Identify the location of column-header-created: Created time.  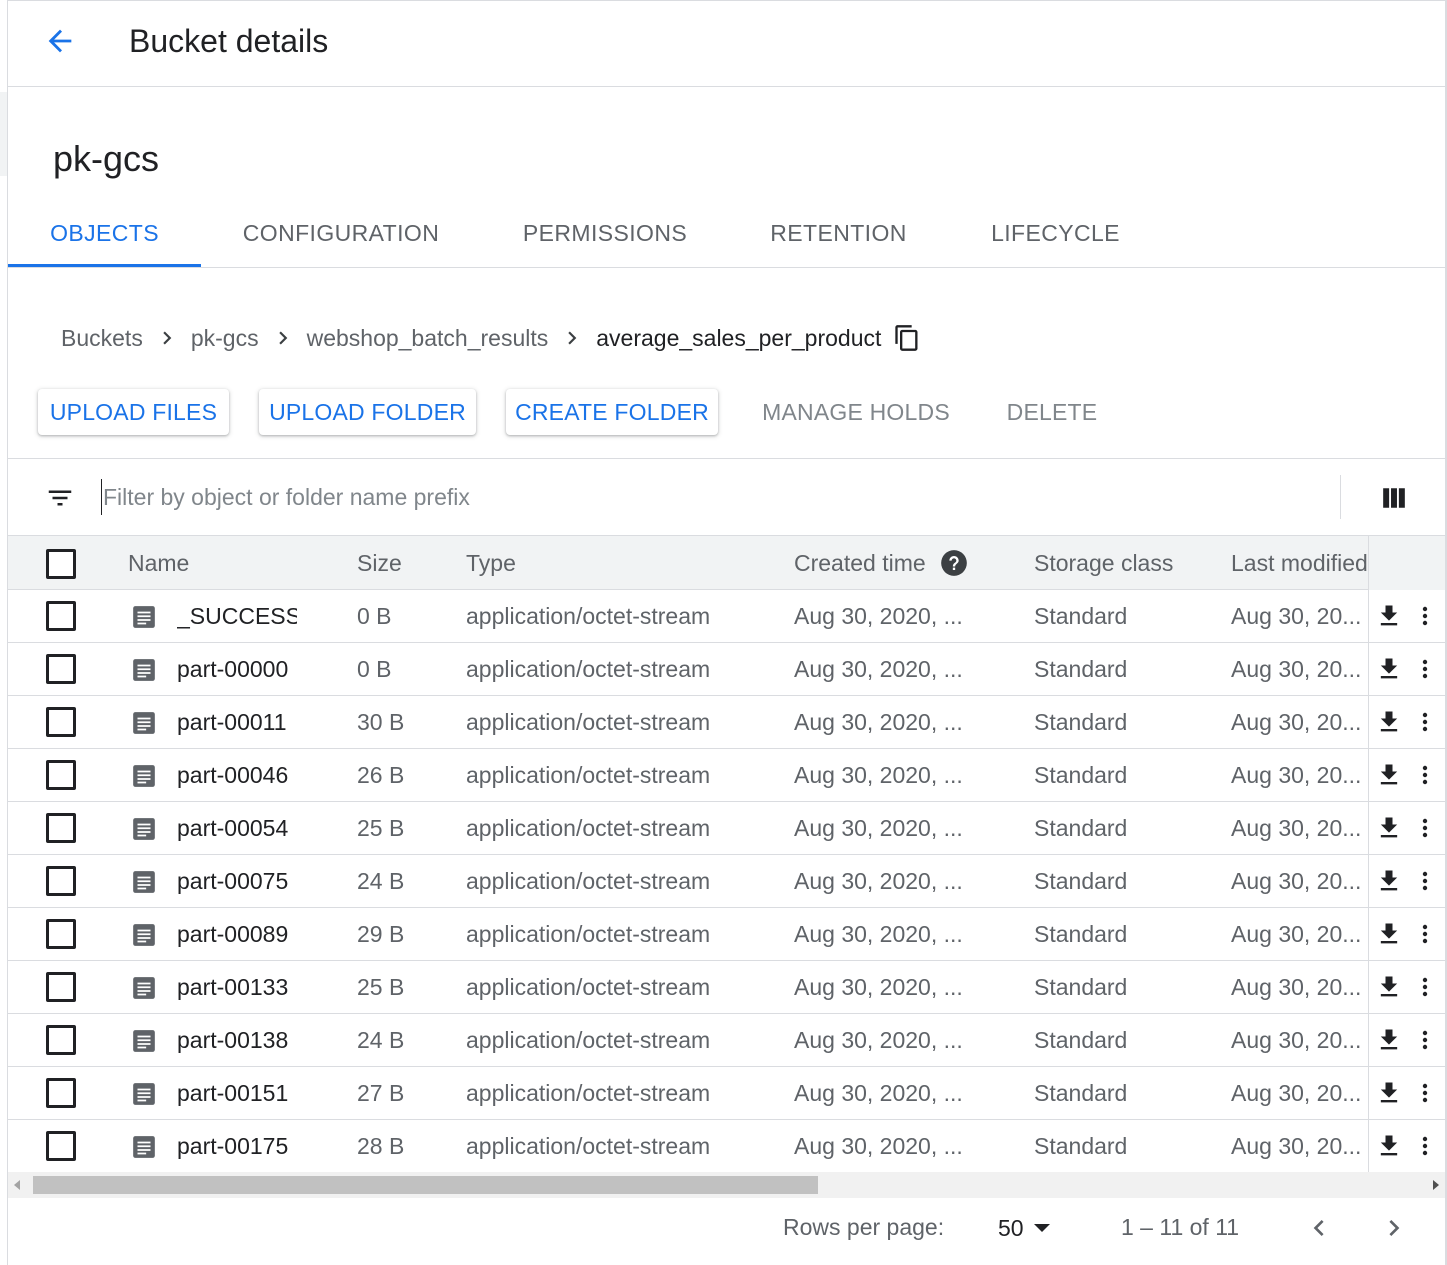
(881, 563).